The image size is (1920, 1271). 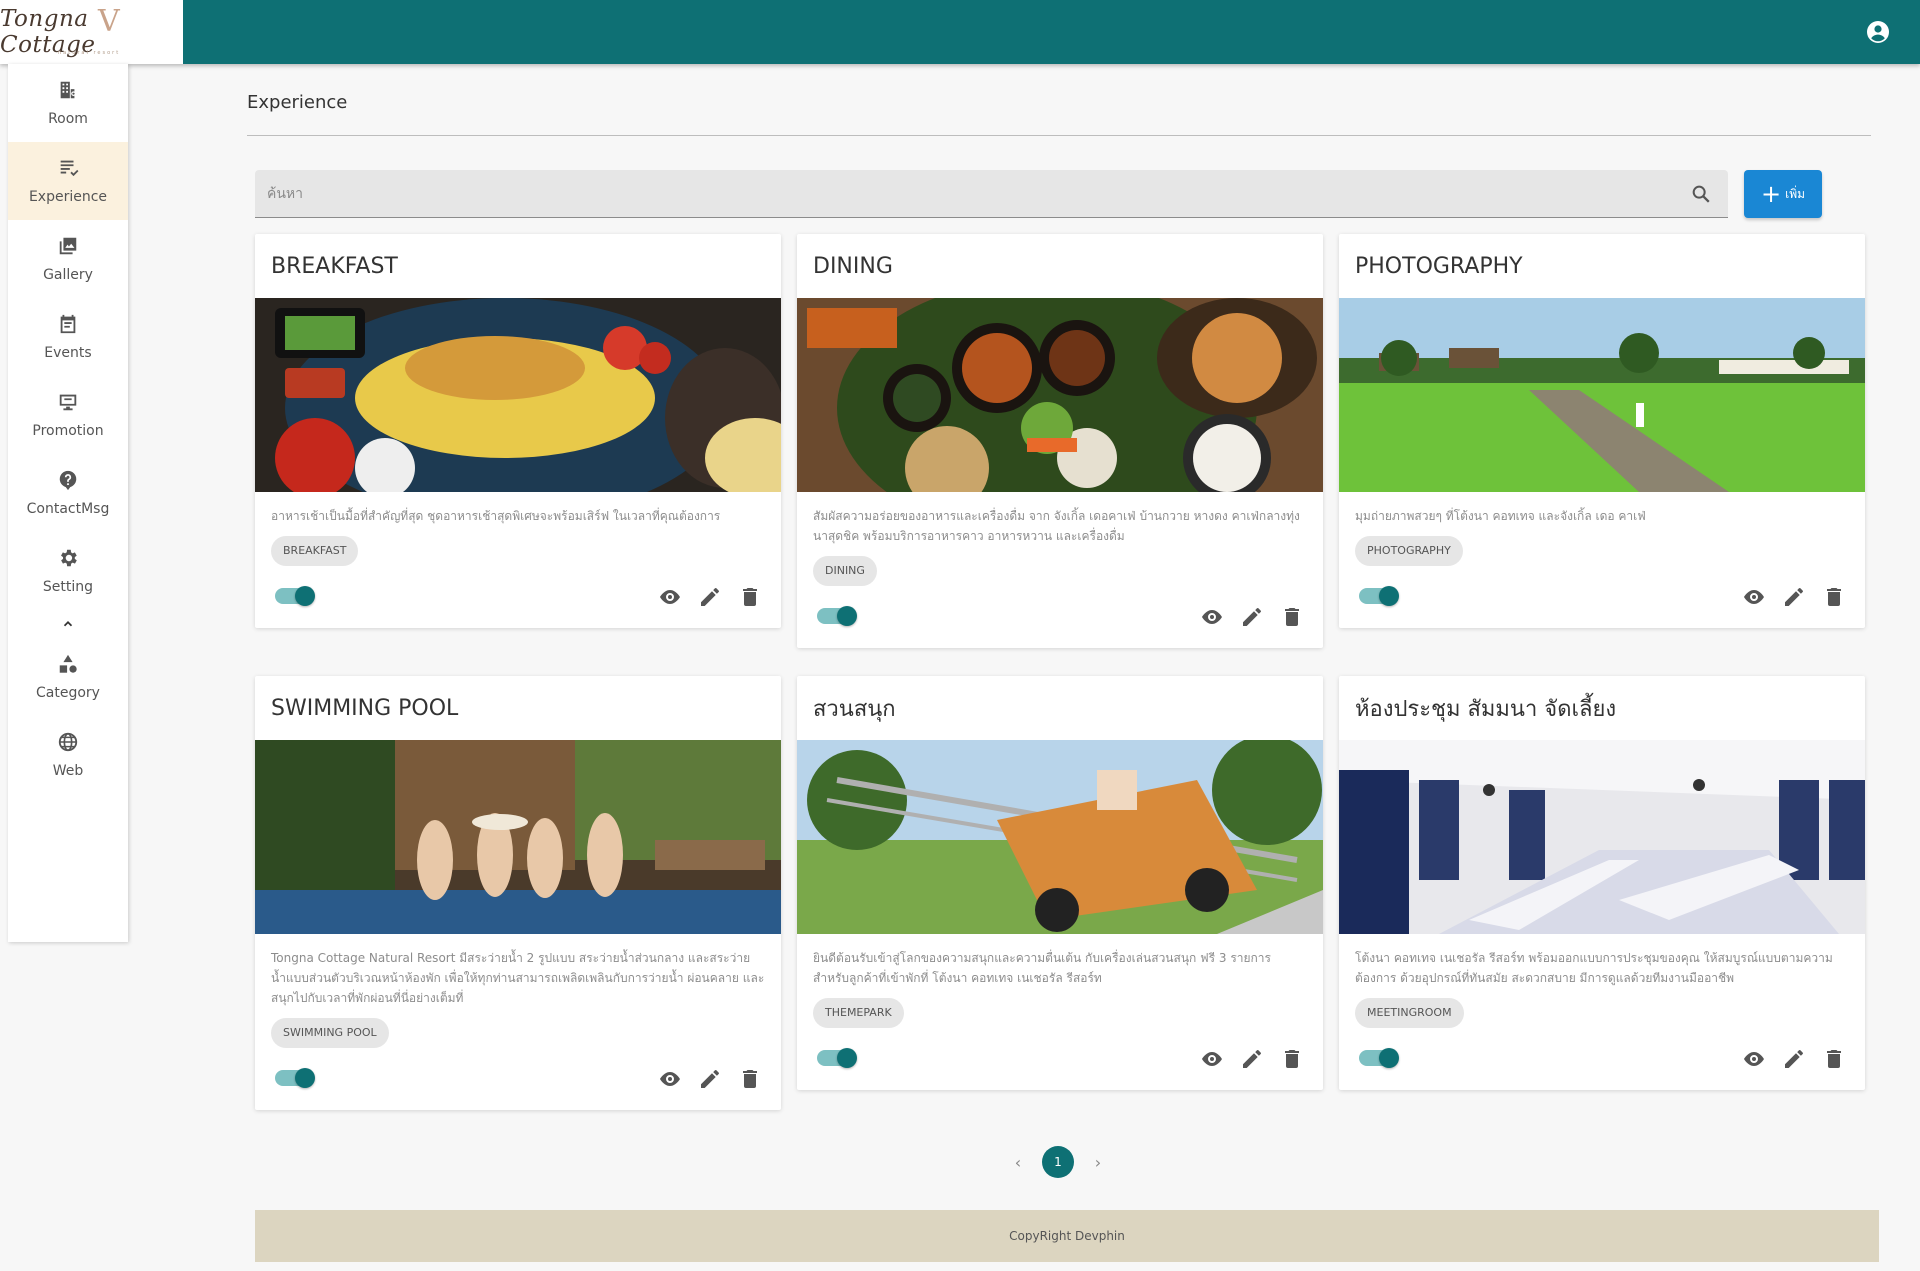 I want to click on footer-copyright: CopyRight Devphin, so click(x=1067, y=1236).